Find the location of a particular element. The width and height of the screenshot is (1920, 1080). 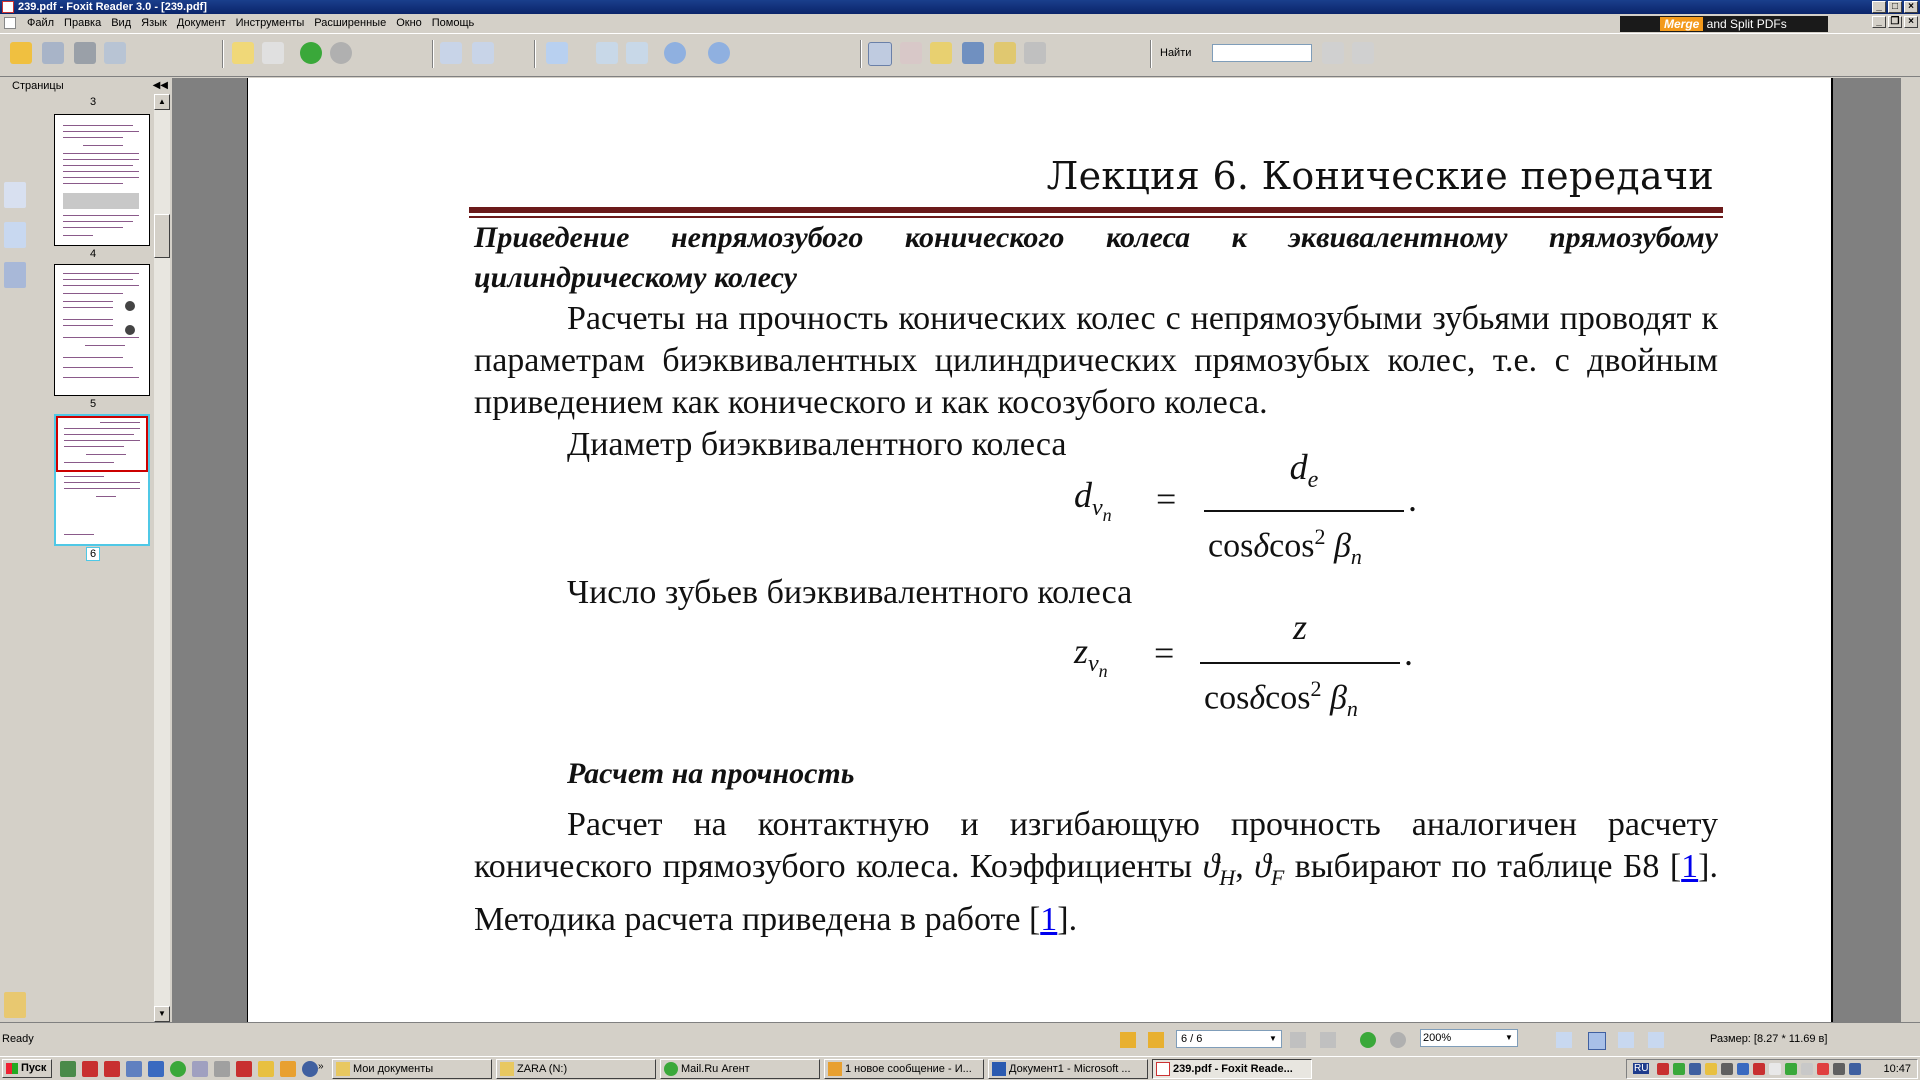

document-icon is located at coordinates (10, 23).